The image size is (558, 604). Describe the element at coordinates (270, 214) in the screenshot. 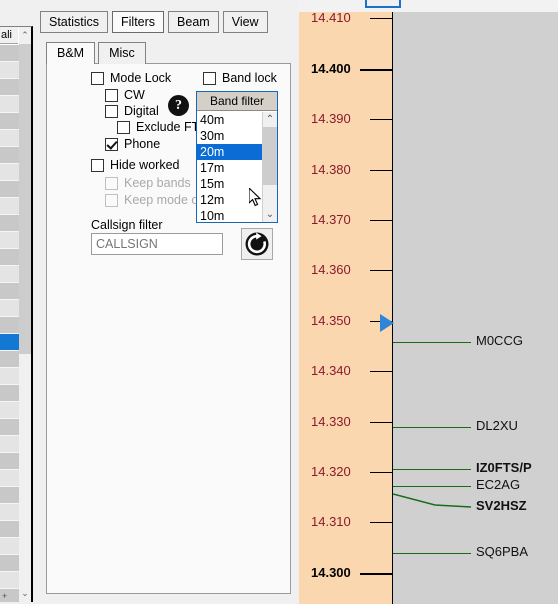

I see `band-scroll-down-arrow-icon: ⌄` at that location.